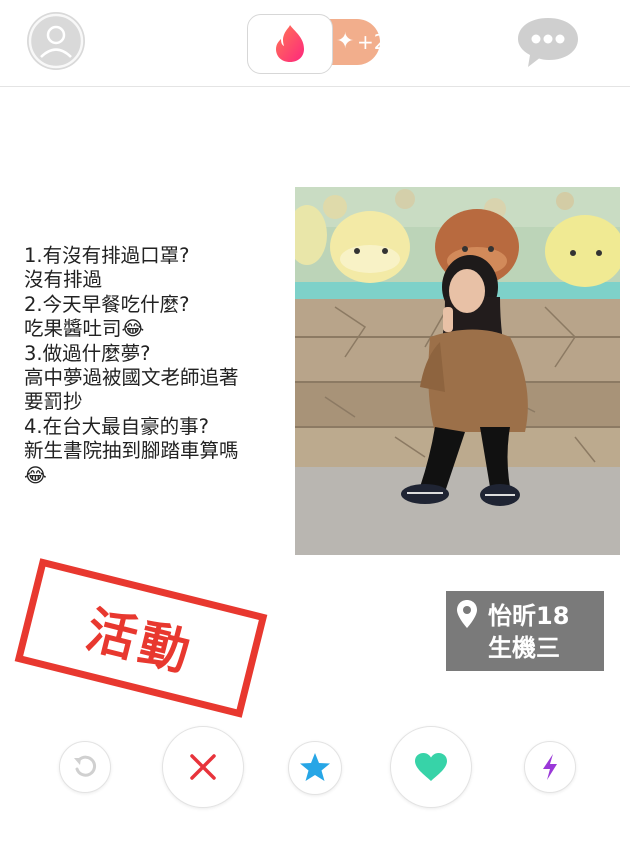  I want to click on profile-department: 生機三, so click(524, 648).